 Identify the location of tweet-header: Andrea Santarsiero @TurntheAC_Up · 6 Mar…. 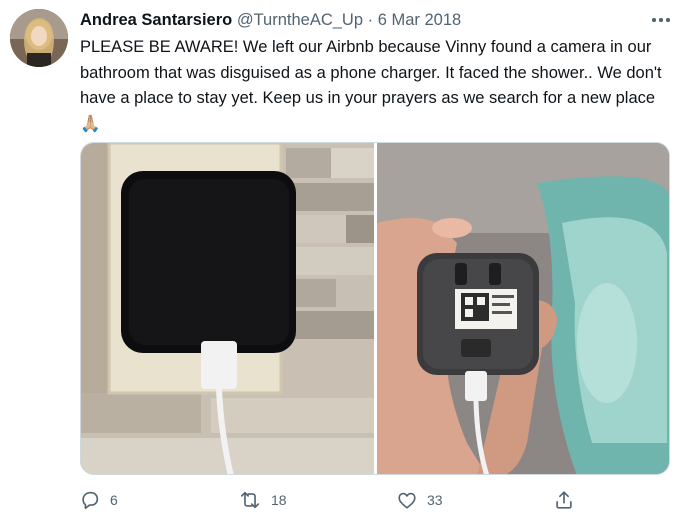
(270, 20).